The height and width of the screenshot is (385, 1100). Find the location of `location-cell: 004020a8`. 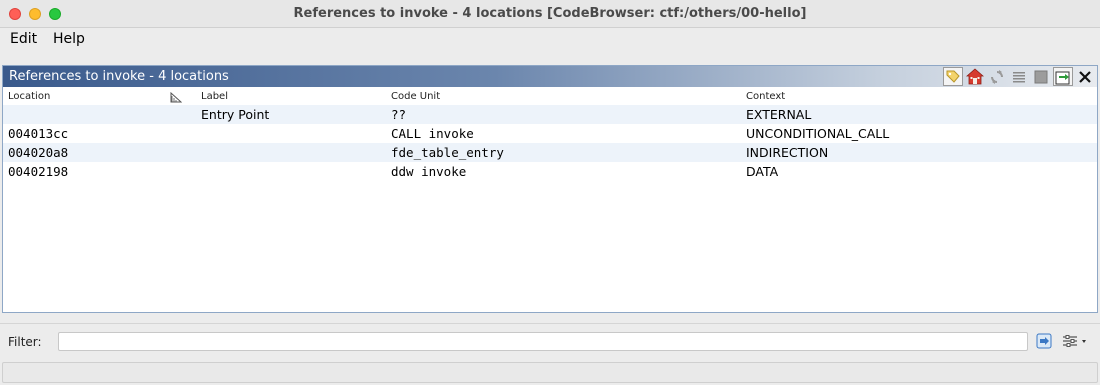

location-cell: 004020a8 is located at coordinates (38, 152).